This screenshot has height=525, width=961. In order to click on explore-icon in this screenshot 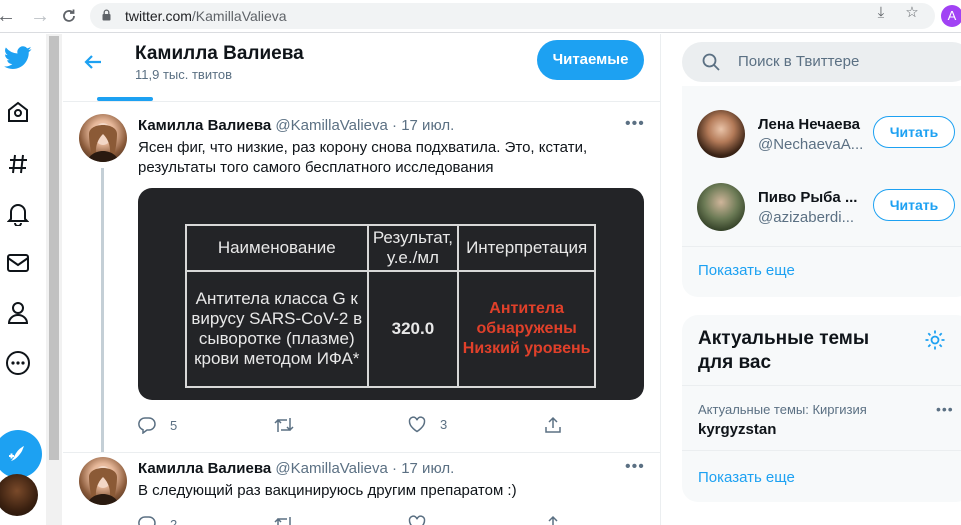, I will do `click(18, 112)`.